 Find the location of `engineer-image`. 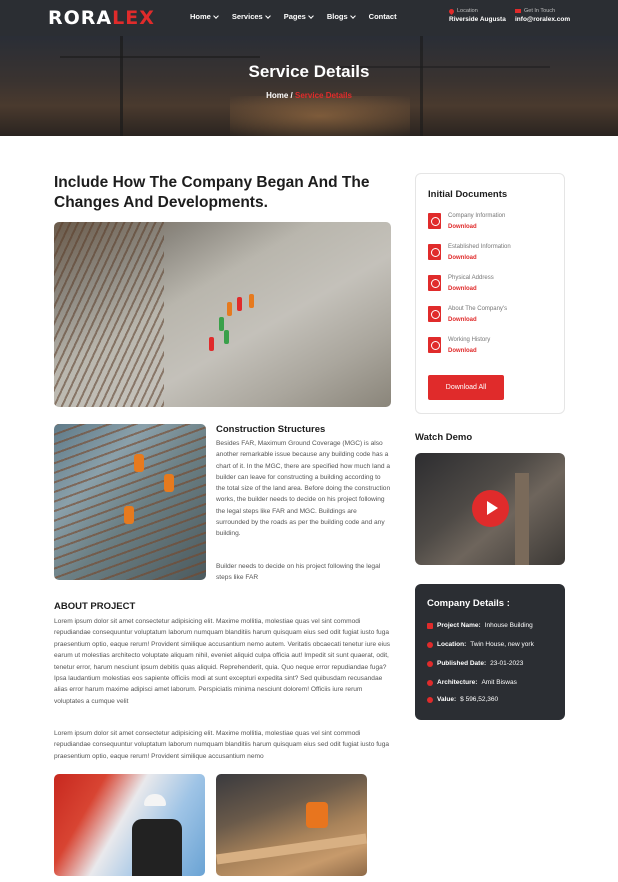

engineer-image is located at coordinates (129, 825).